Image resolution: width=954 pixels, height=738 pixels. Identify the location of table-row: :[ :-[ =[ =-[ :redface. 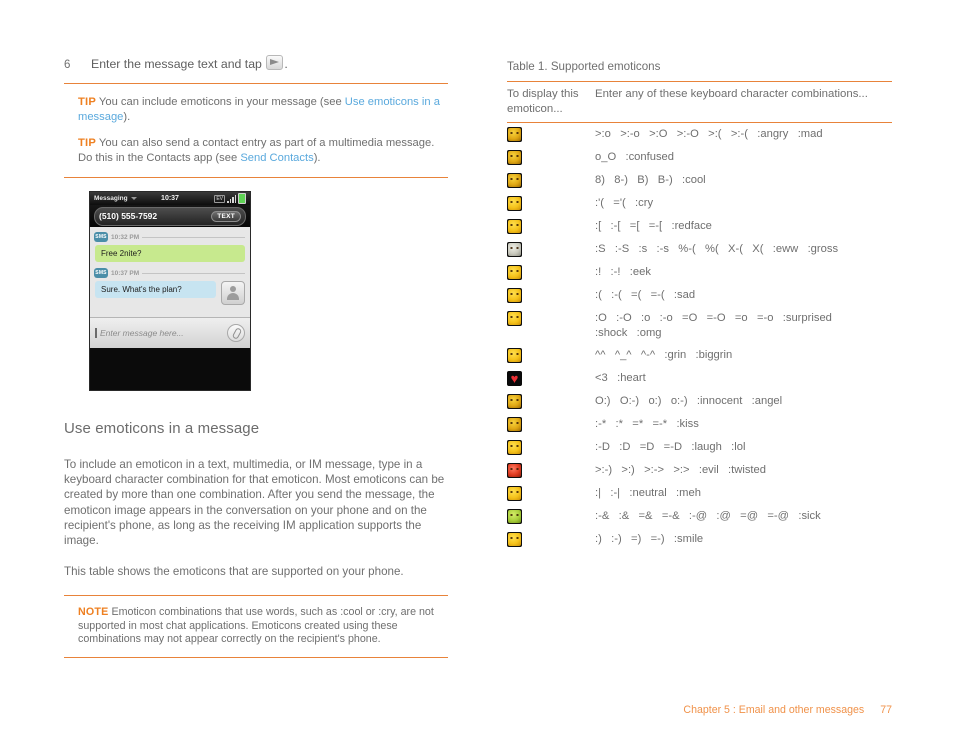
(699, 226).